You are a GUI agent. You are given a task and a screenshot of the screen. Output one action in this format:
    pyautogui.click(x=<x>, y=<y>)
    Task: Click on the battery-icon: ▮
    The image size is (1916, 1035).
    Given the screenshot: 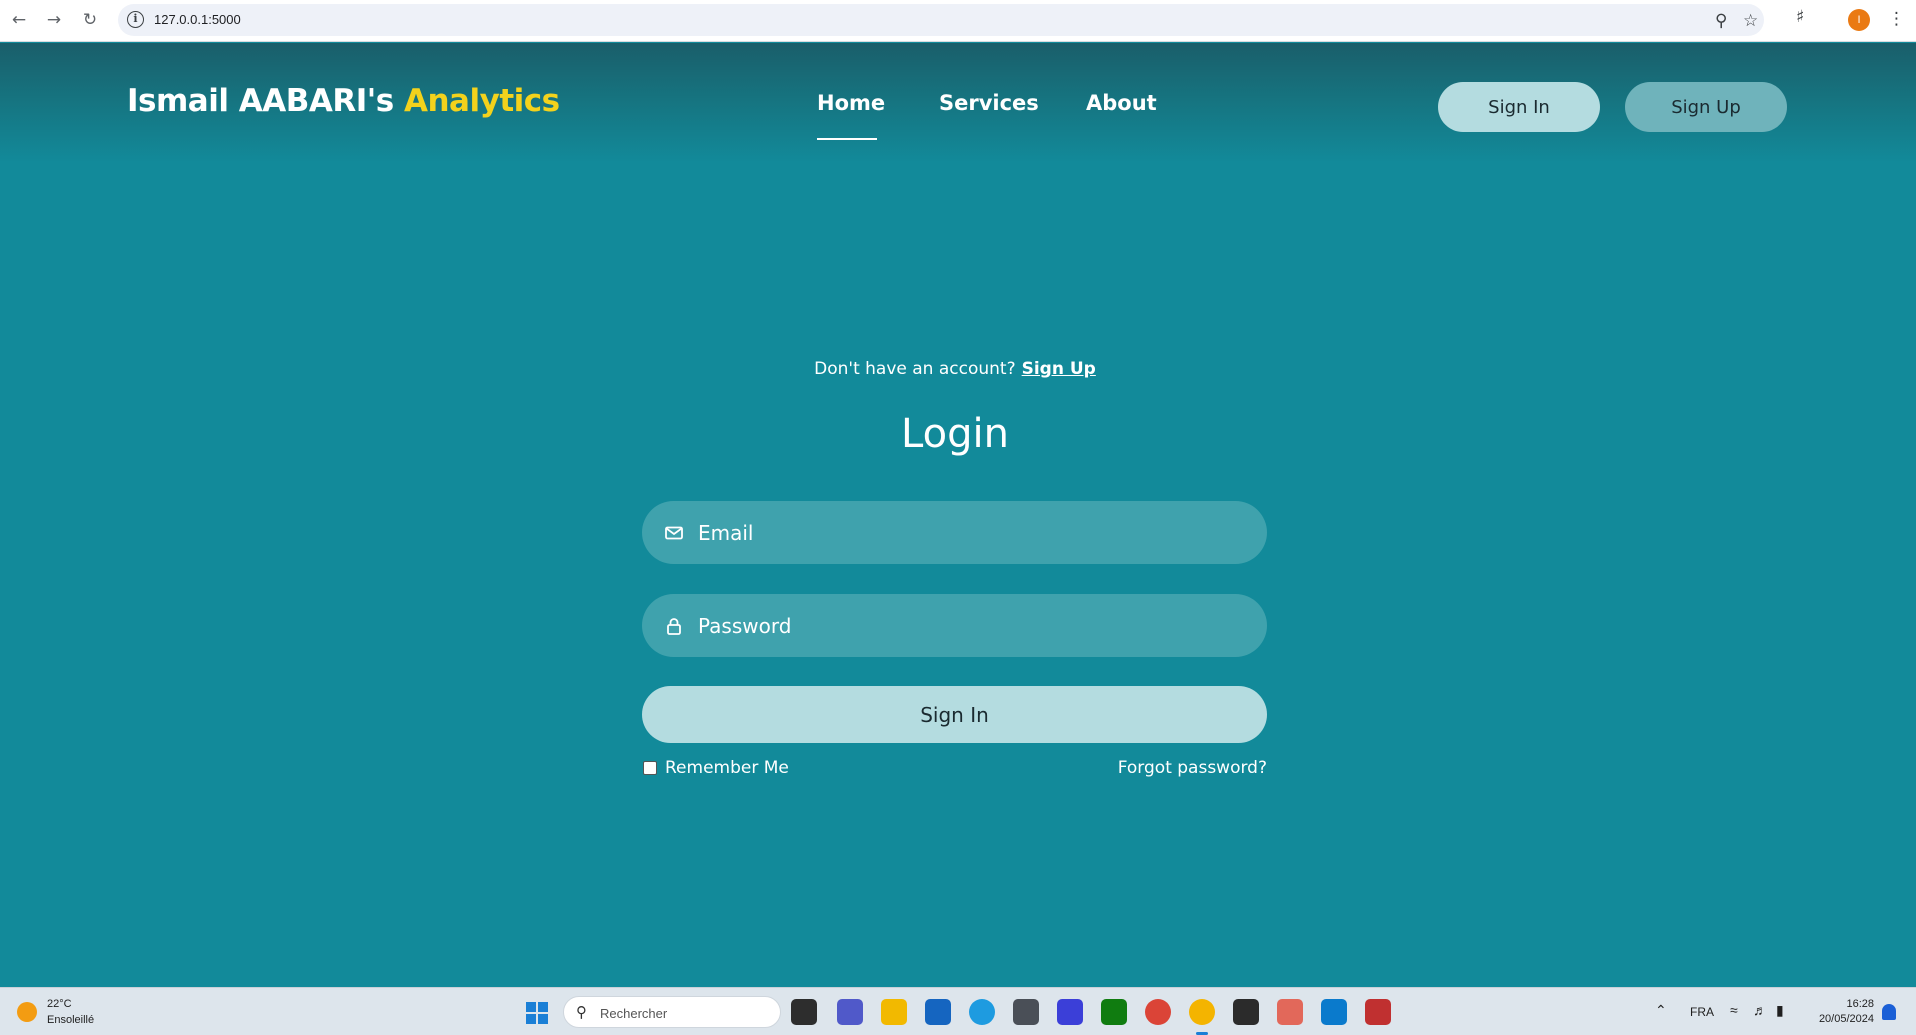 What is the action you would take?
    pyautogui.click(x=1780, y=1010)
    